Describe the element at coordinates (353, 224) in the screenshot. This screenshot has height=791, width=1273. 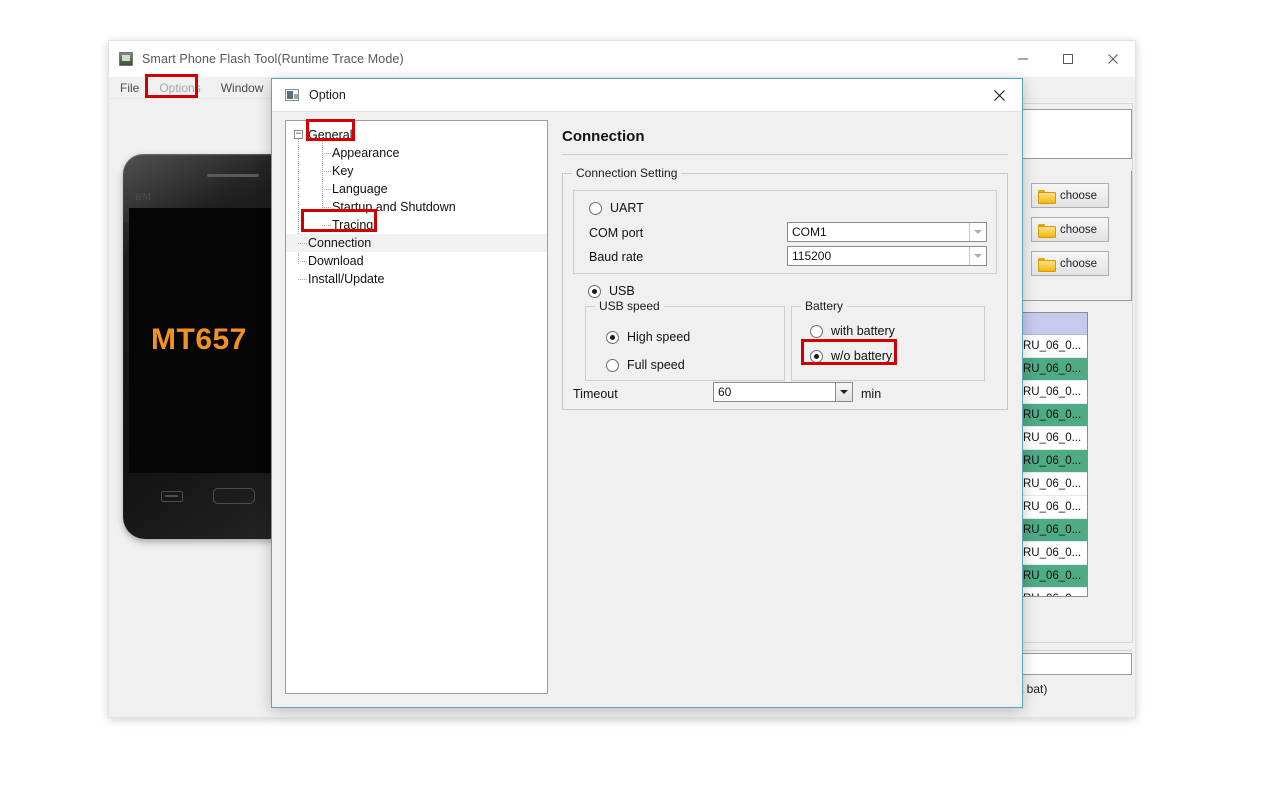
I see `tree-item-label: Tracing` at that location.